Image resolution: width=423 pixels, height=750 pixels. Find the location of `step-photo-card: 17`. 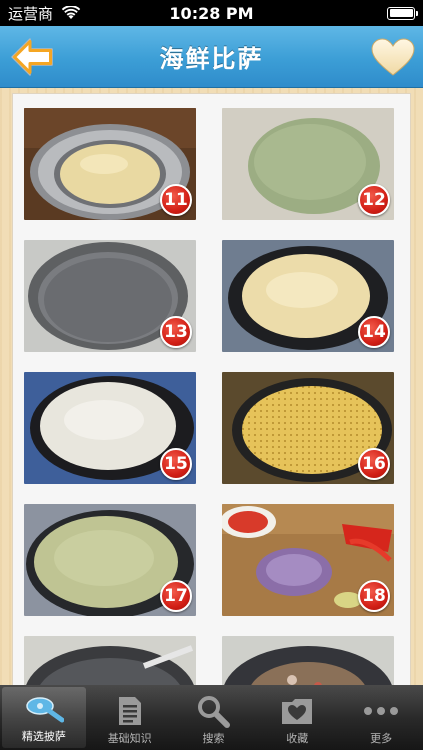

step-photo-card: 17 is located at coordinates (110, 560).